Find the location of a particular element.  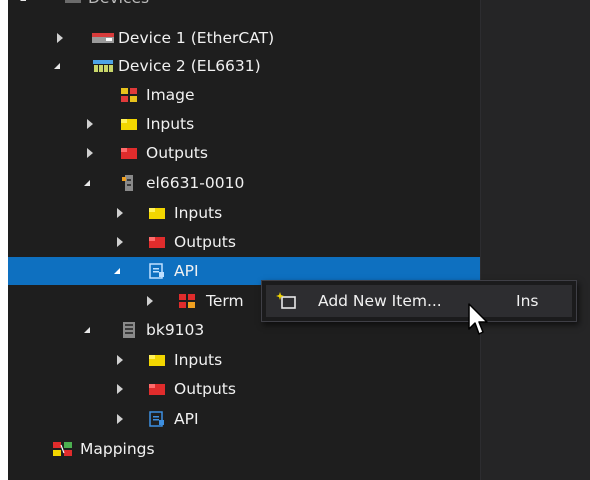

tree-item-api: API is located at coordinates (244, 419).